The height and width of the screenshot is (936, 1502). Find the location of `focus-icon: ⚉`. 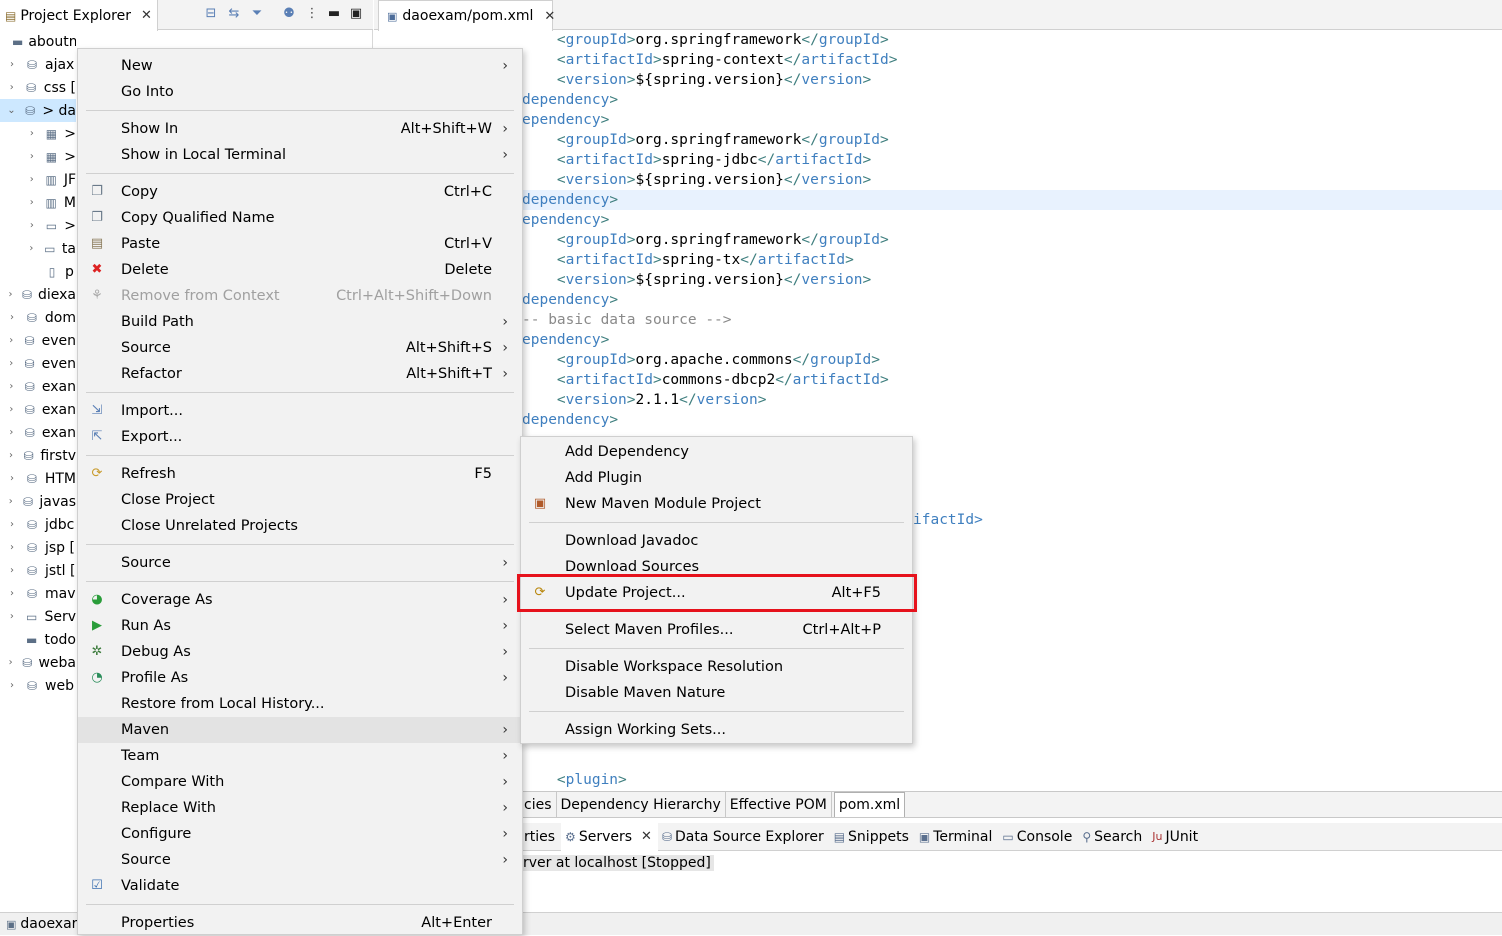

focus-icon: ⚉ is located at coordinates (289, 14).